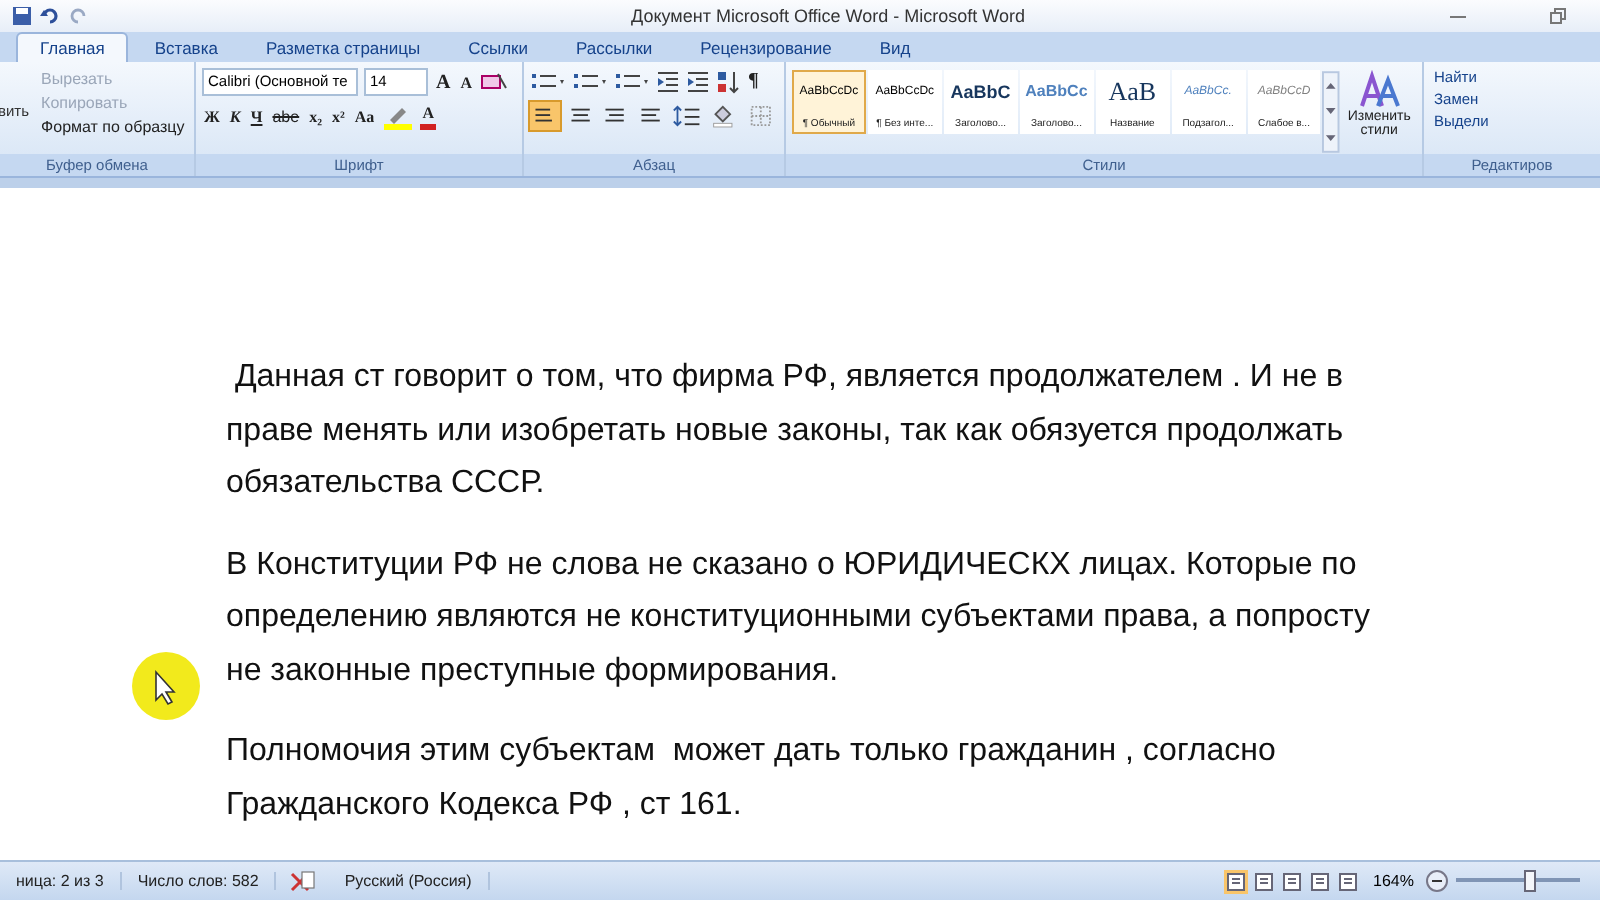  I want to click on styles-icon, so click(1379, 90).